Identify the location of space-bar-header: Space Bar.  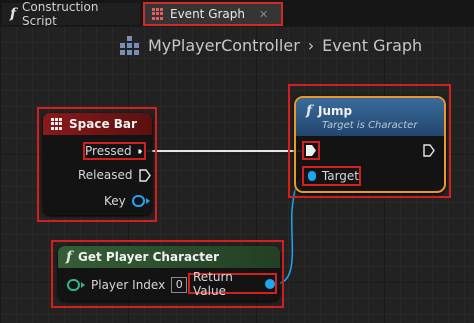
(97, 124).